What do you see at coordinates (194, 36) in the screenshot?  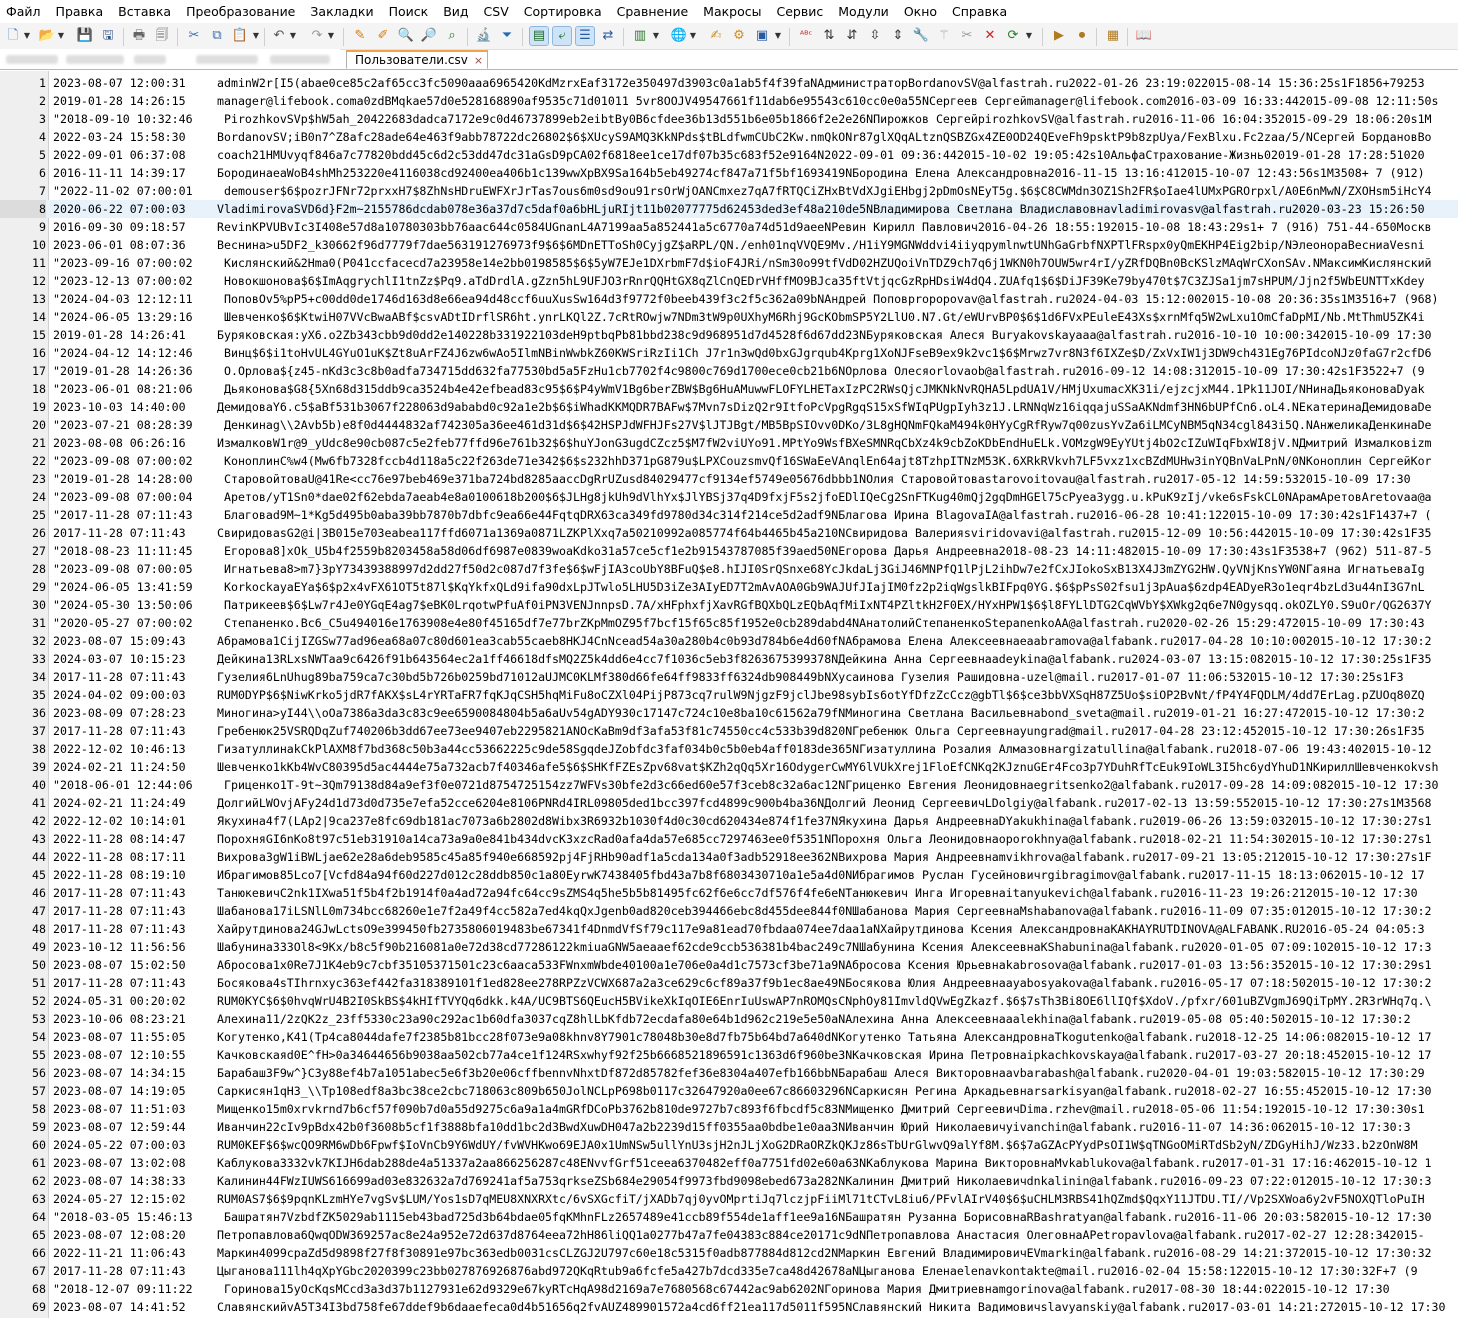 I see `cut-icon: ✂` at bounding box center [194, 36].